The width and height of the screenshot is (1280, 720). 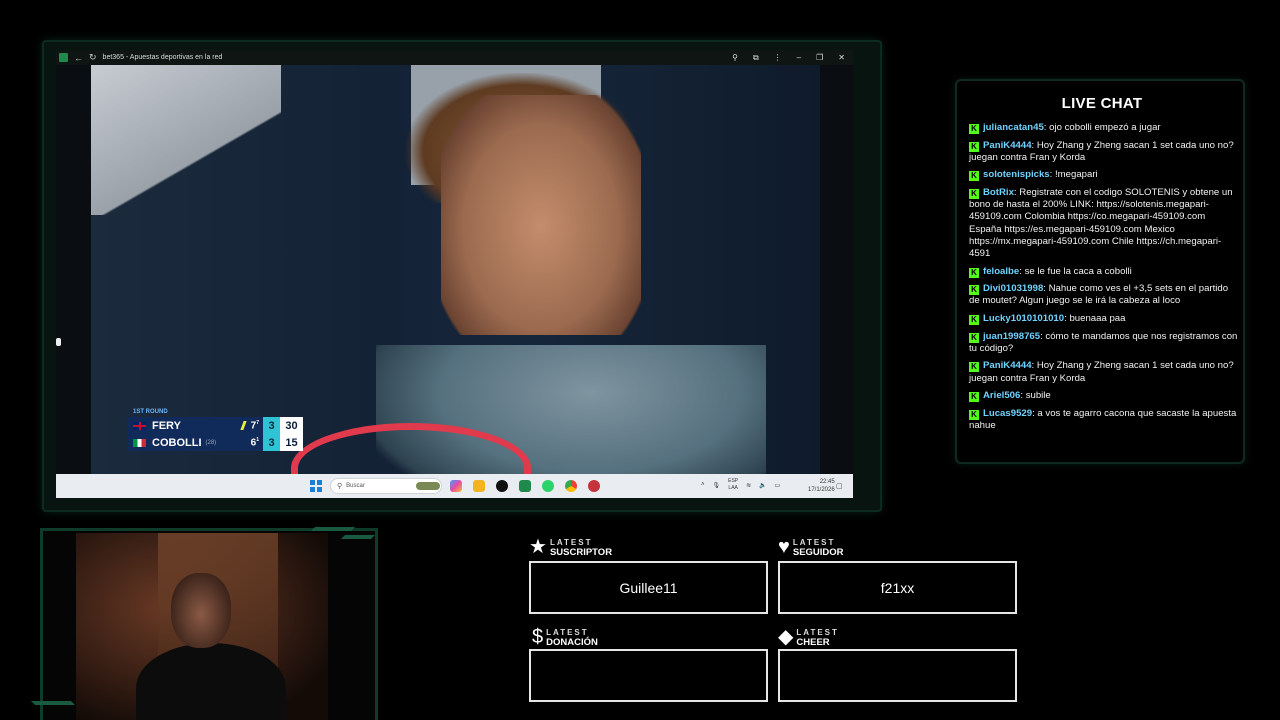 I want to click on chat-message: K Lucky1010101010: buenaaa paa, so click(x=1104, y=319).